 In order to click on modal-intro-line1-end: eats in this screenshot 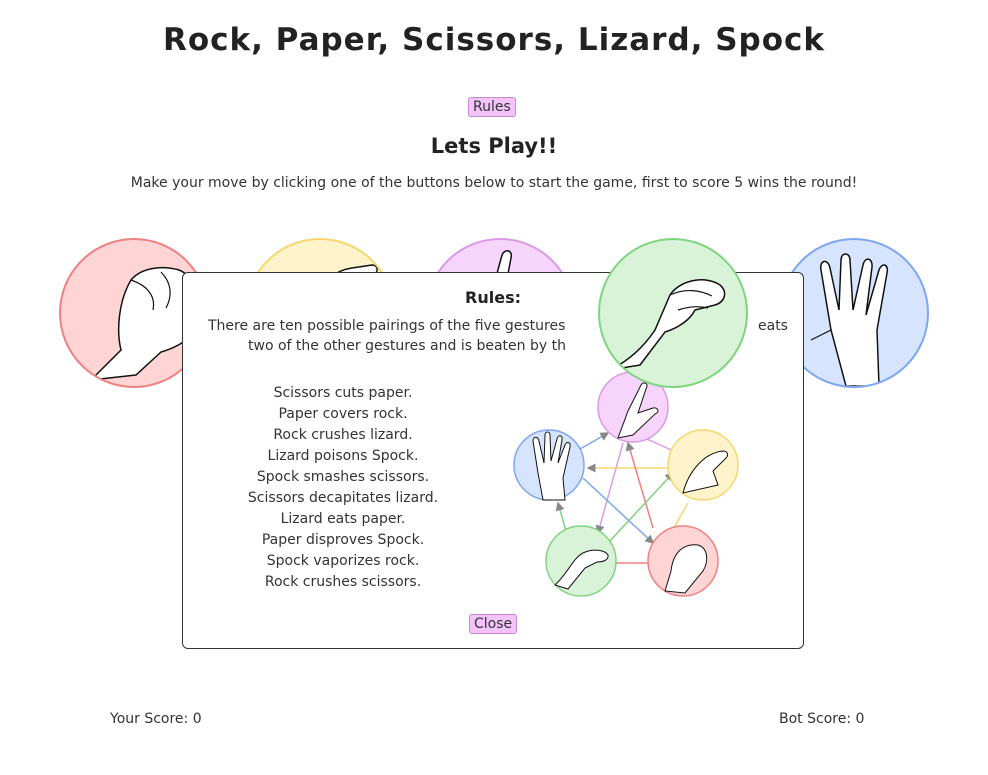, I will do `click(773, 326)`.